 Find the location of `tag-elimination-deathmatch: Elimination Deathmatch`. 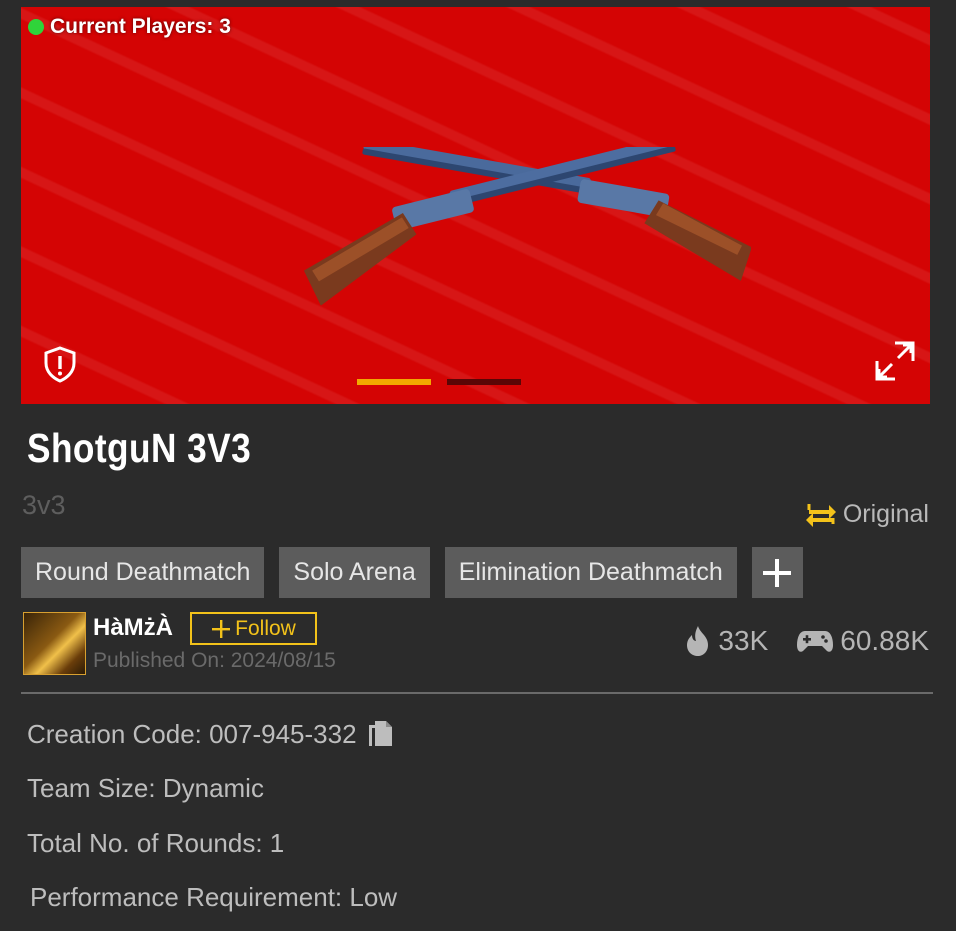

tag-elimination-deathmatch: Elimination Deathmatch is located at coordinates (590, 572).